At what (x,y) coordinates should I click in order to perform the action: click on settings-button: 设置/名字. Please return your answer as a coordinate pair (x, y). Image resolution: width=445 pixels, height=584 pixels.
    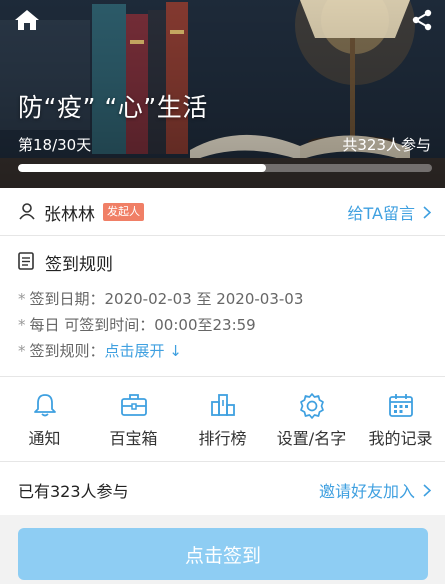
    Looking at the image, I should click on (311, 419).